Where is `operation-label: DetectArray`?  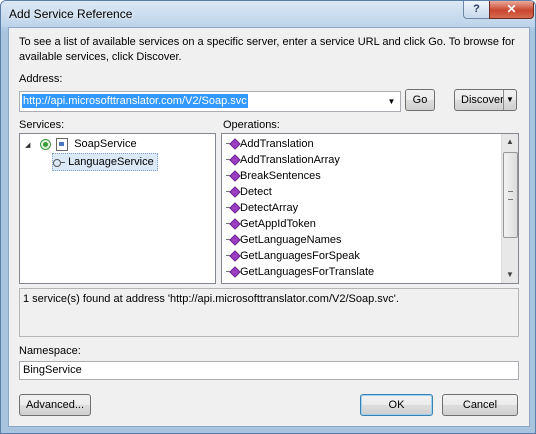 operation-label: DetectArray is located at coordinates (269, 208).